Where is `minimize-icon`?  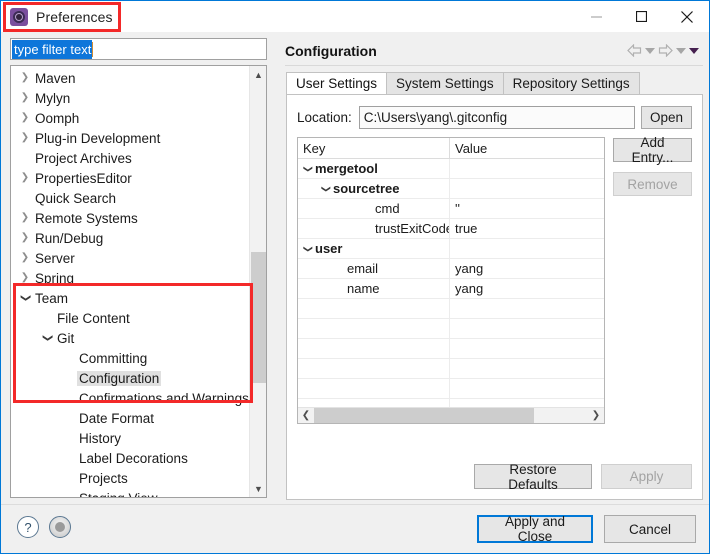
minimize-icon is located at coordinates (596, 16).